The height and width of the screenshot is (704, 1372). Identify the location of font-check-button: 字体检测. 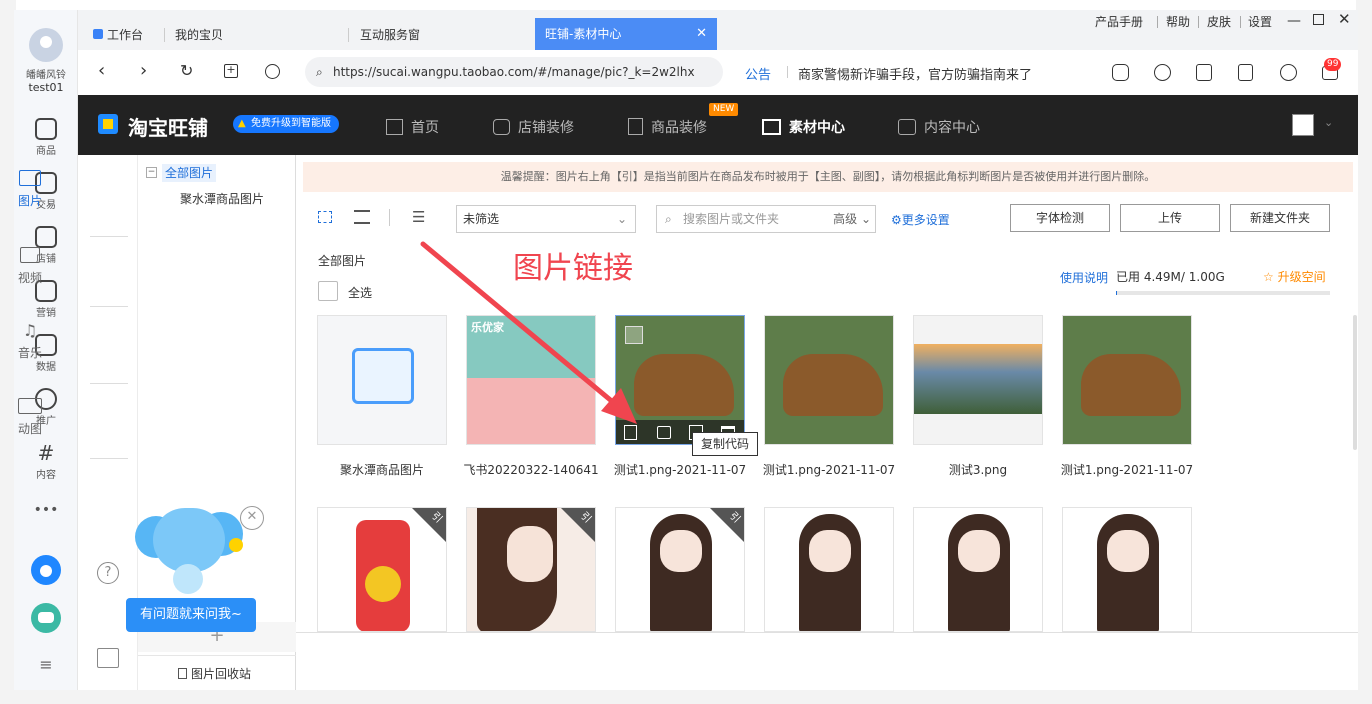
(1060, 218).